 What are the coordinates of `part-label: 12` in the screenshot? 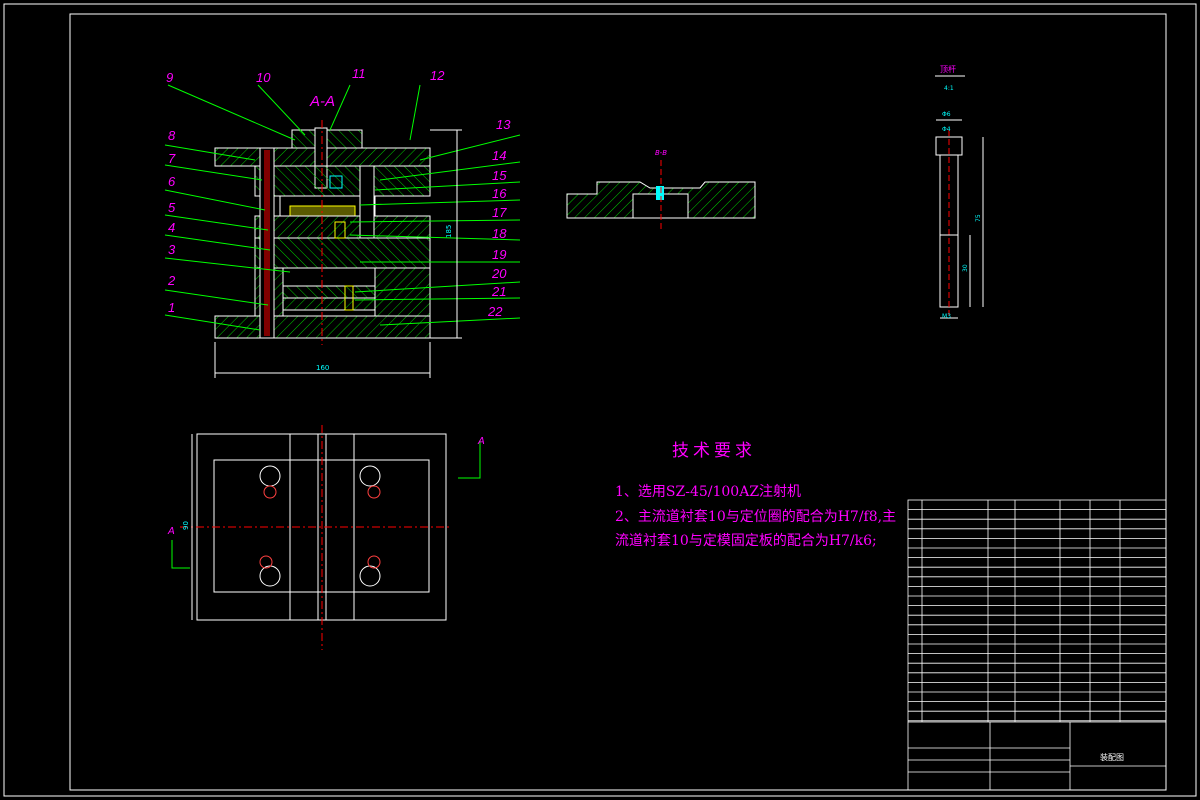 It's located at (437, 75).